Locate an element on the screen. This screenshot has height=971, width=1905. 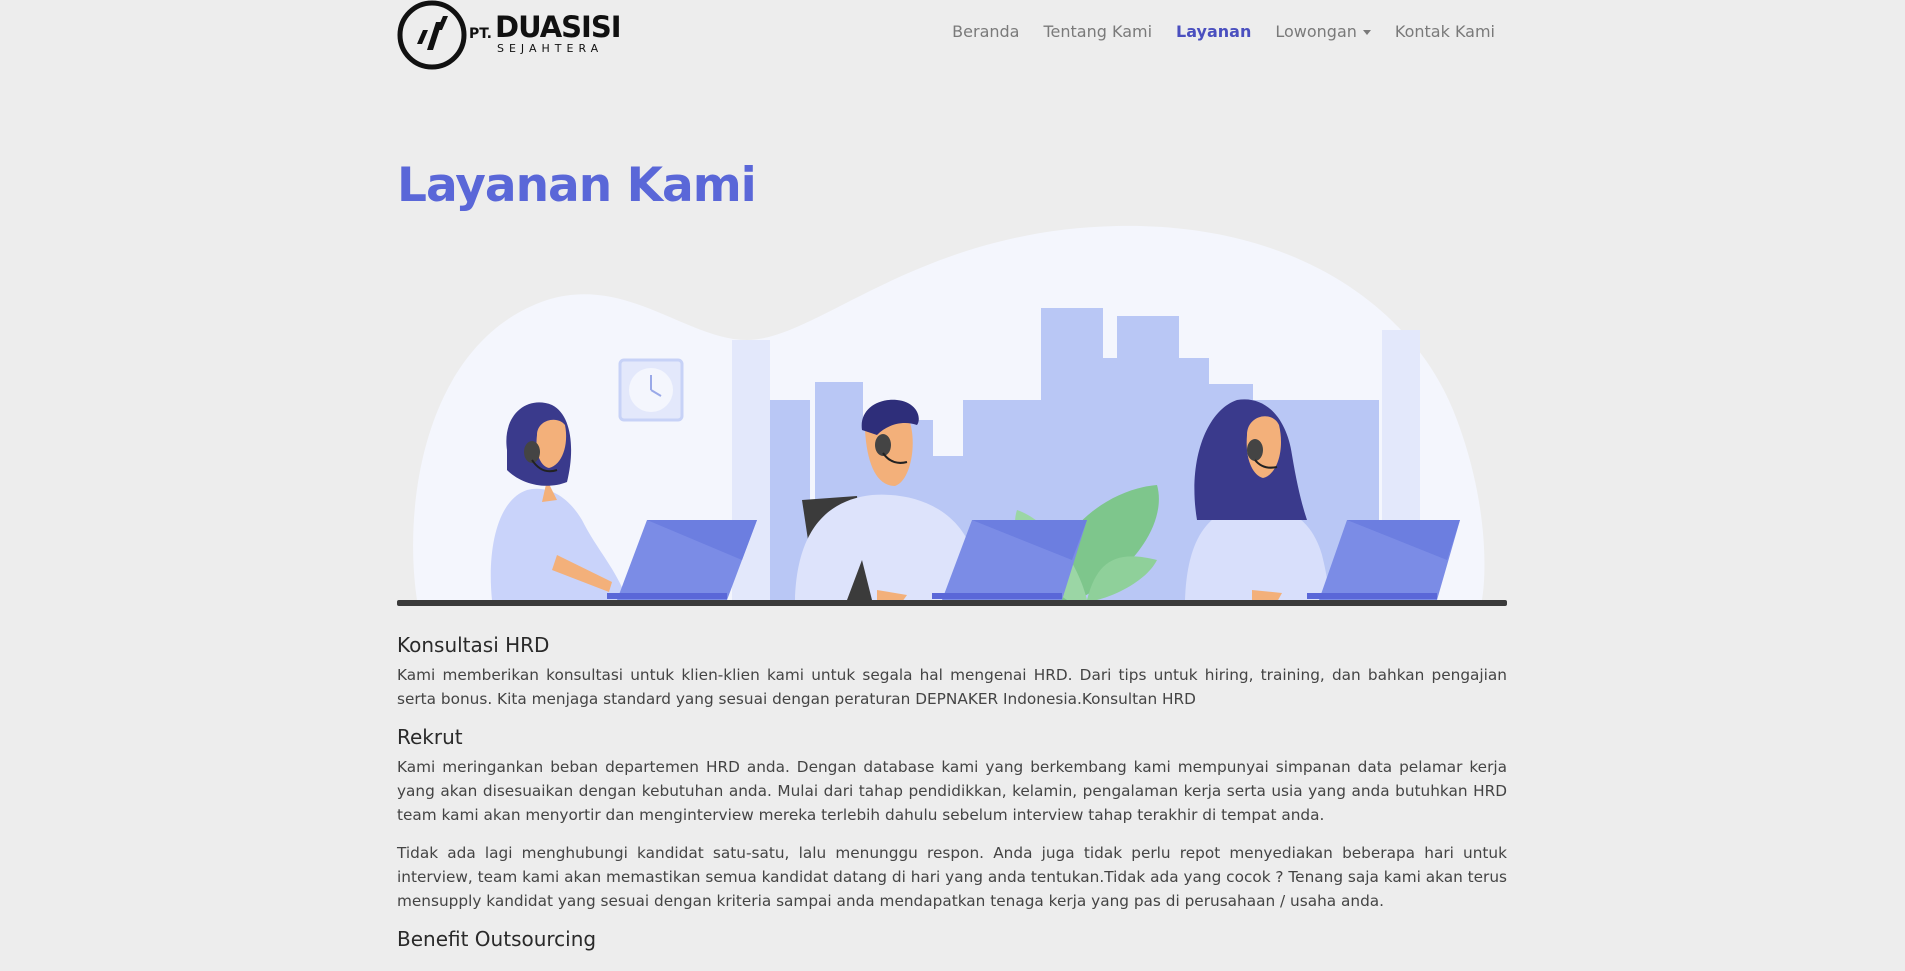
section-heading-benefit-outsourcing: Benefit Outsourcing is located at coordinates (497, 939).